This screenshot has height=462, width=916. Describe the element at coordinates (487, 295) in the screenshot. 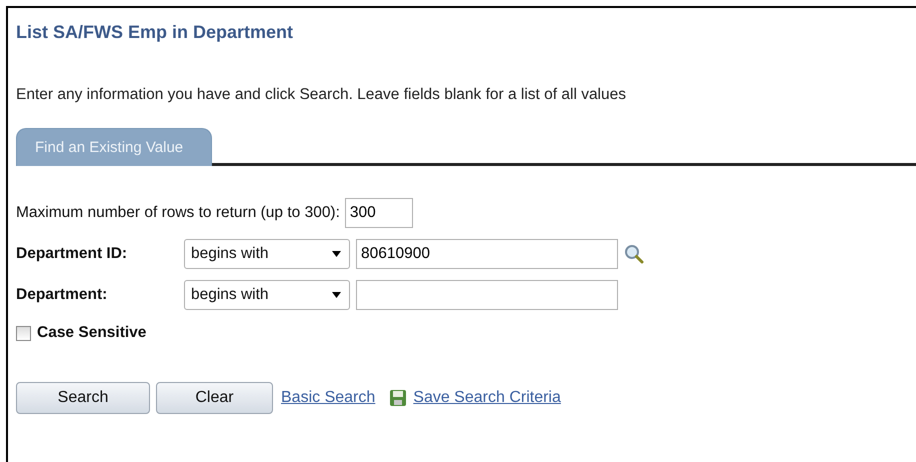

I see `input-field` at that location.